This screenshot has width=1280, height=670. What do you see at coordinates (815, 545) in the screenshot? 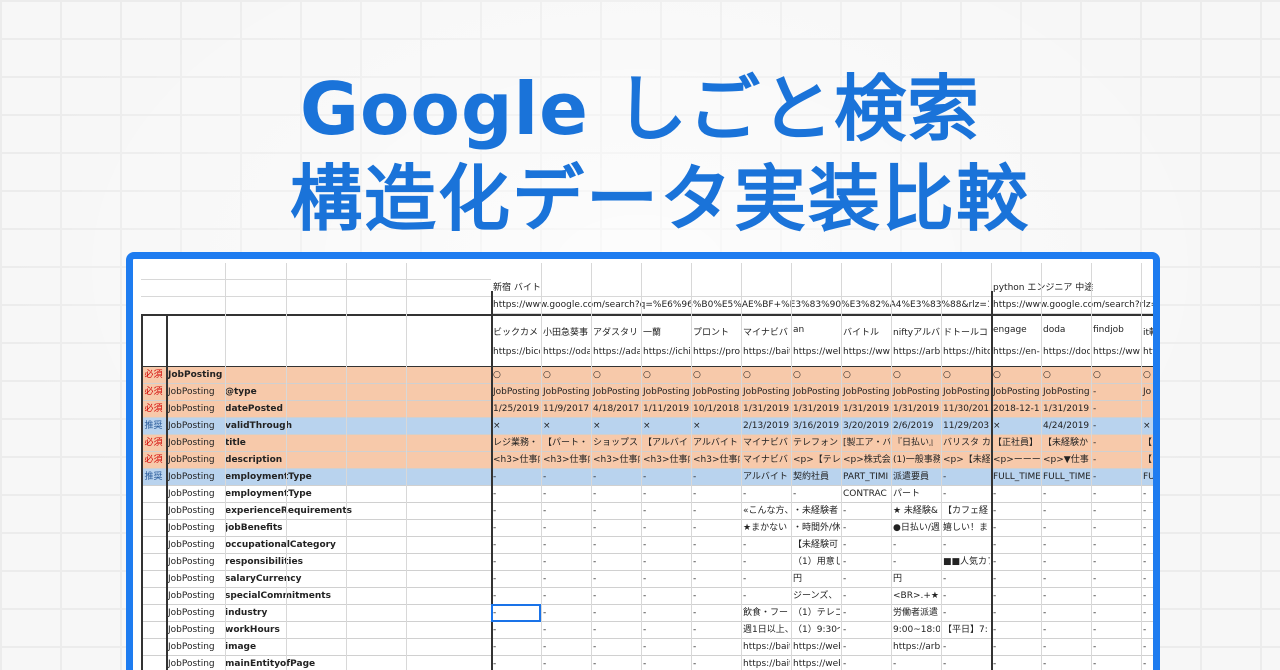
I see `value-cell: 【未経験可` at bounding box center [815, 545].